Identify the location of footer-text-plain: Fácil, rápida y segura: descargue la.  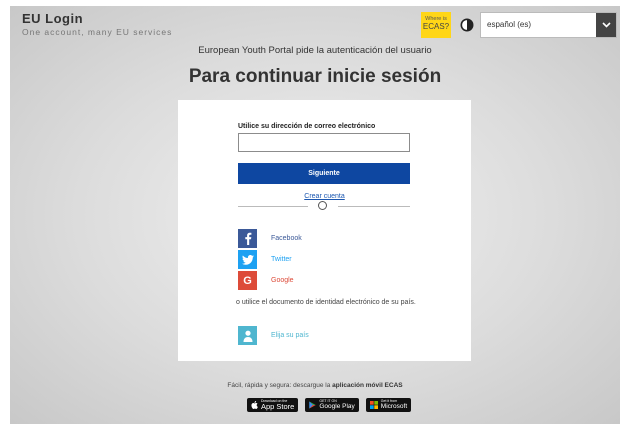
(280, 385).